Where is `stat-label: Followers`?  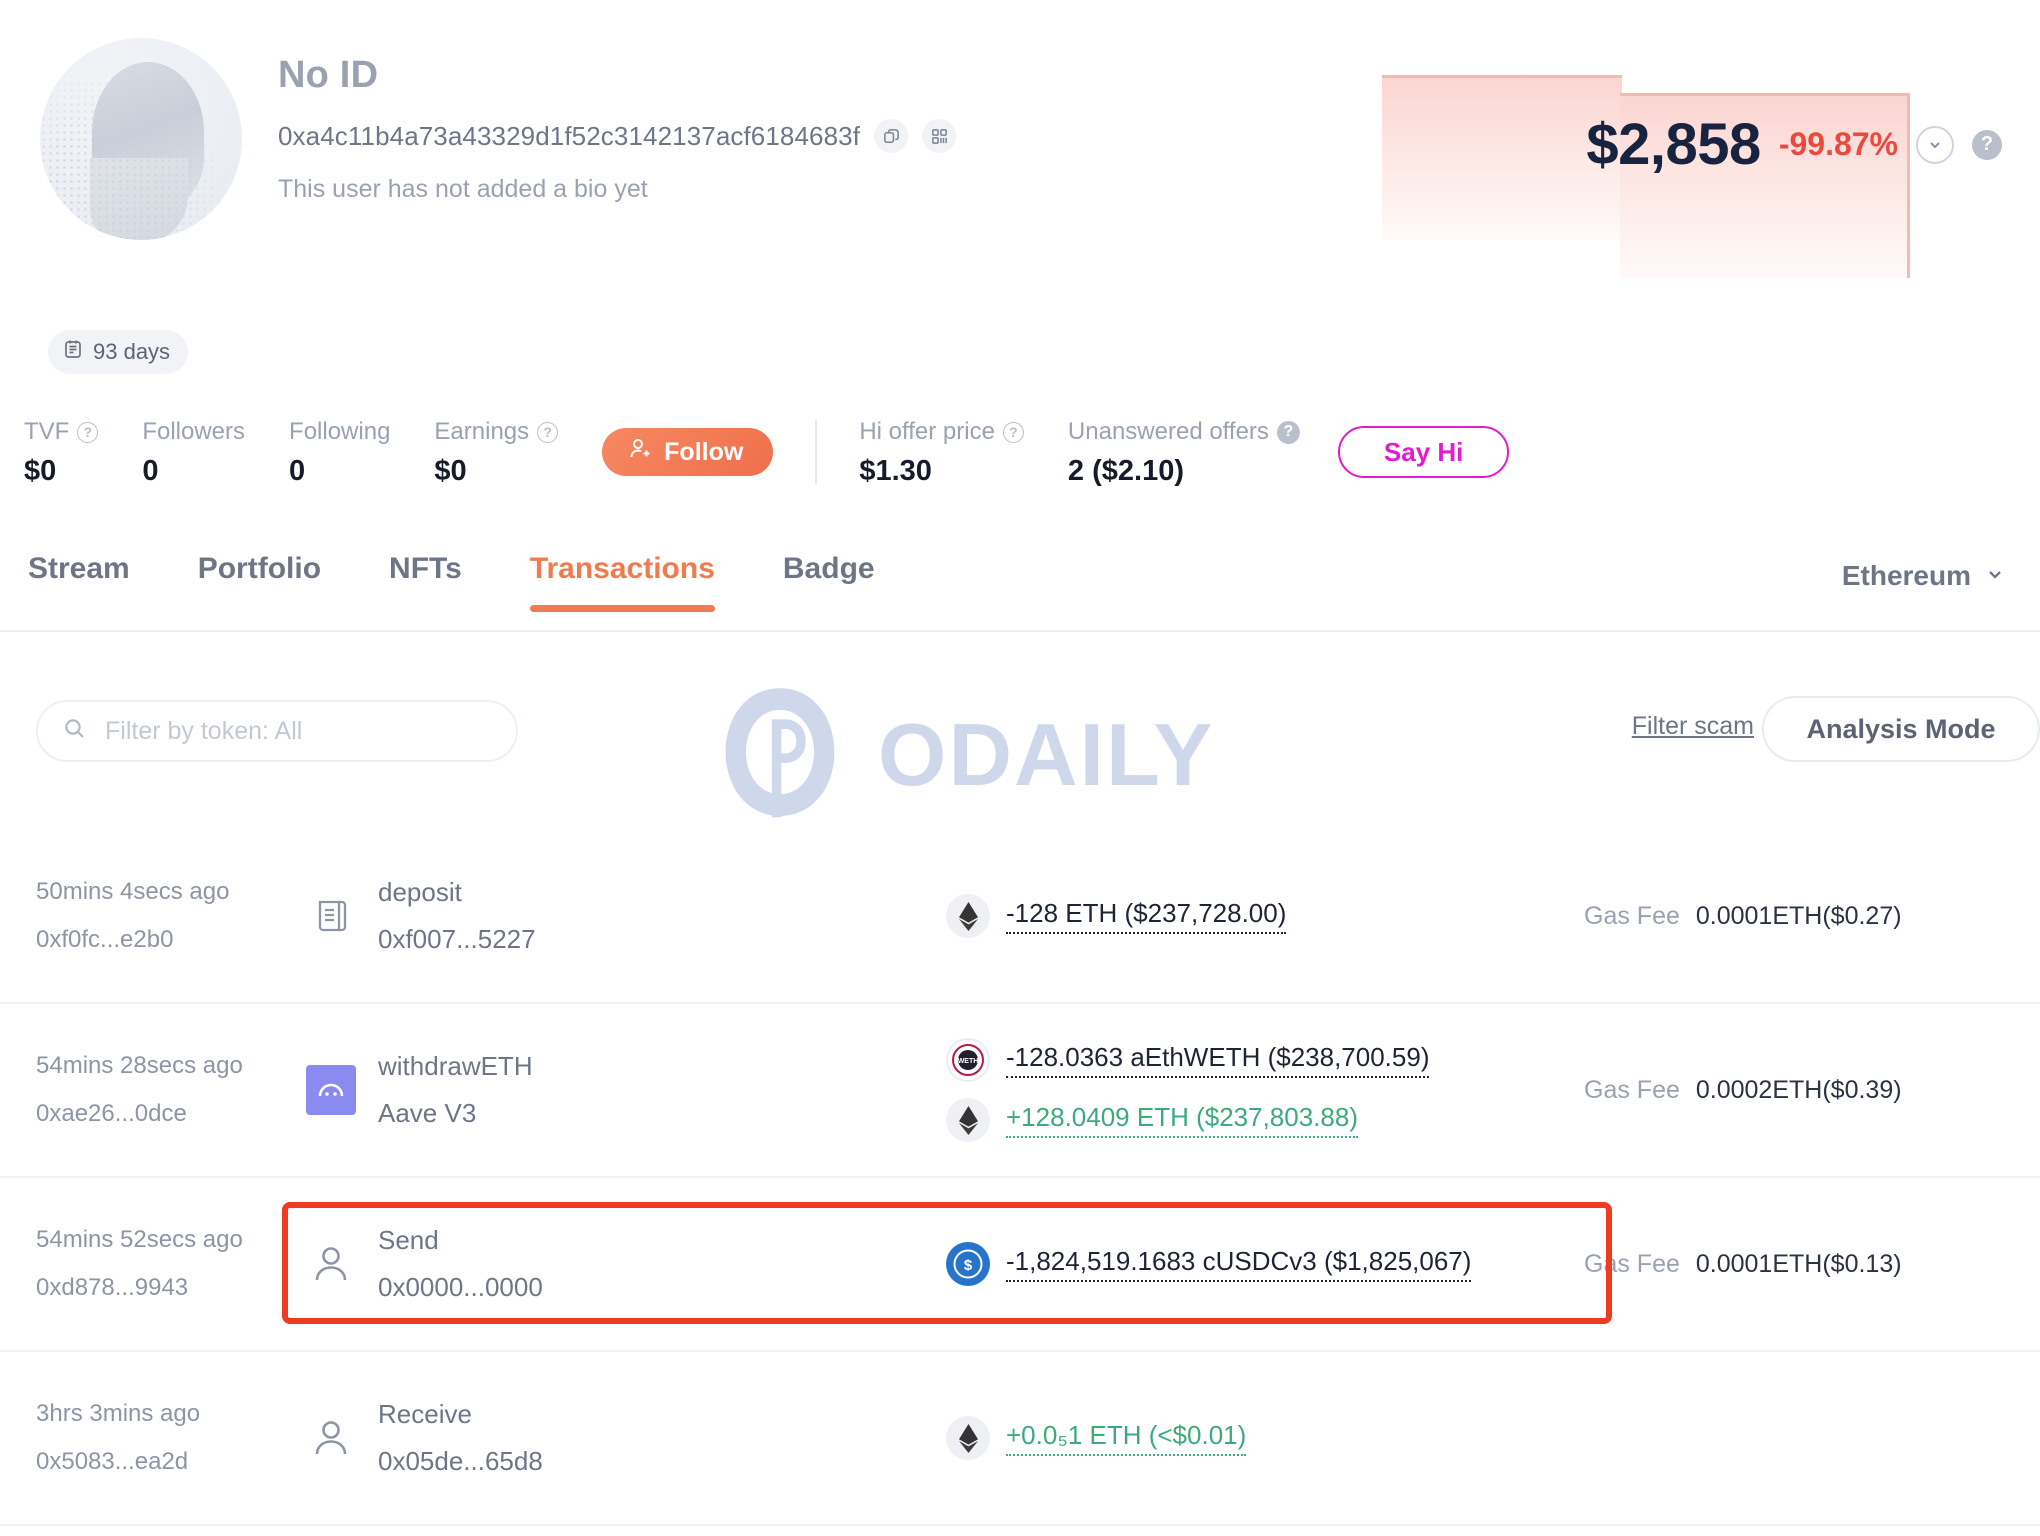 stat-label: Followers is located at coordinates (194, 431).